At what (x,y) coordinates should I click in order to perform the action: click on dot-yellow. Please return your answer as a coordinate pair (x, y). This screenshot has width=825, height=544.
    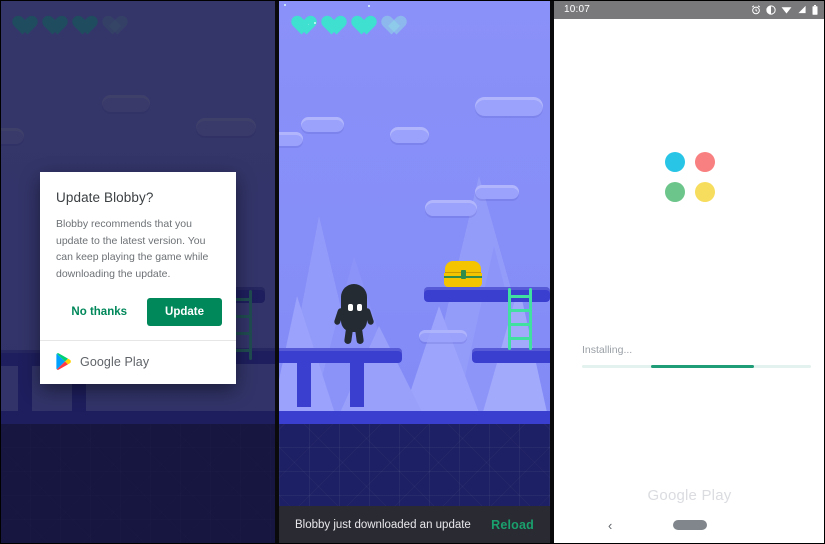
    Looking at the image, I should click on (704, 192).